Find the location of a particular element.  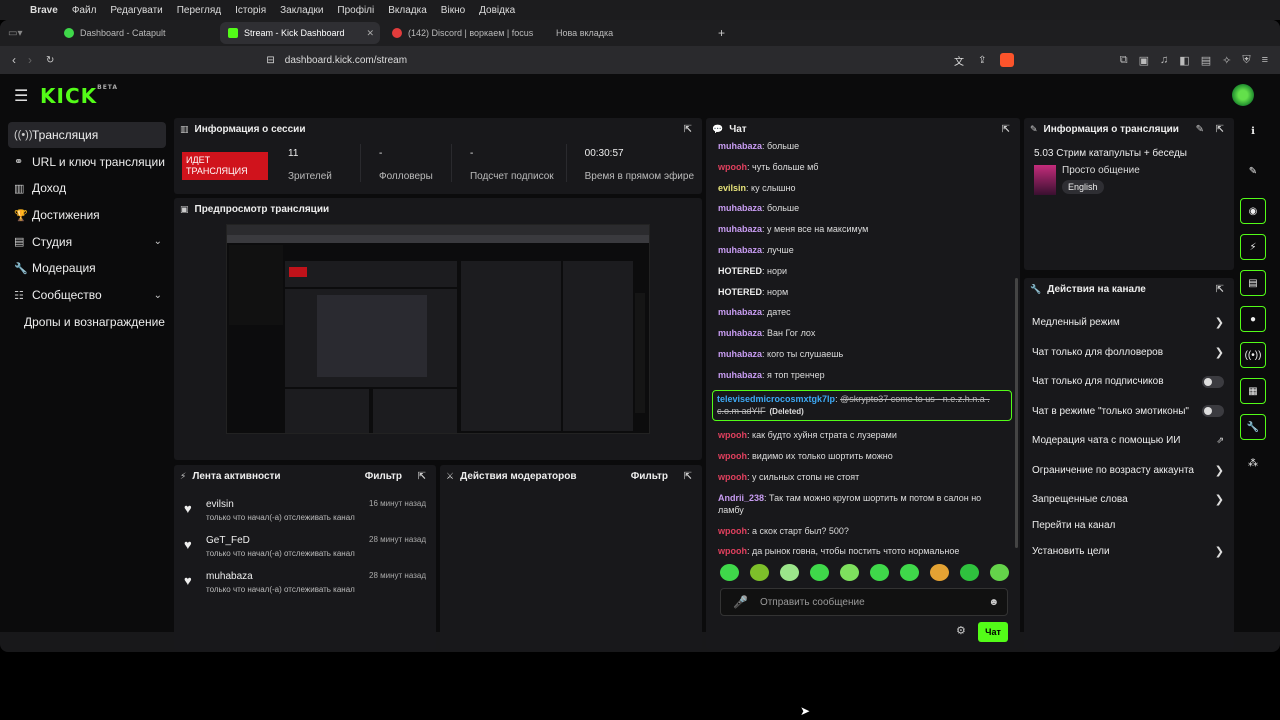

translate-icon: 文 is located at coordinates (959, 60).